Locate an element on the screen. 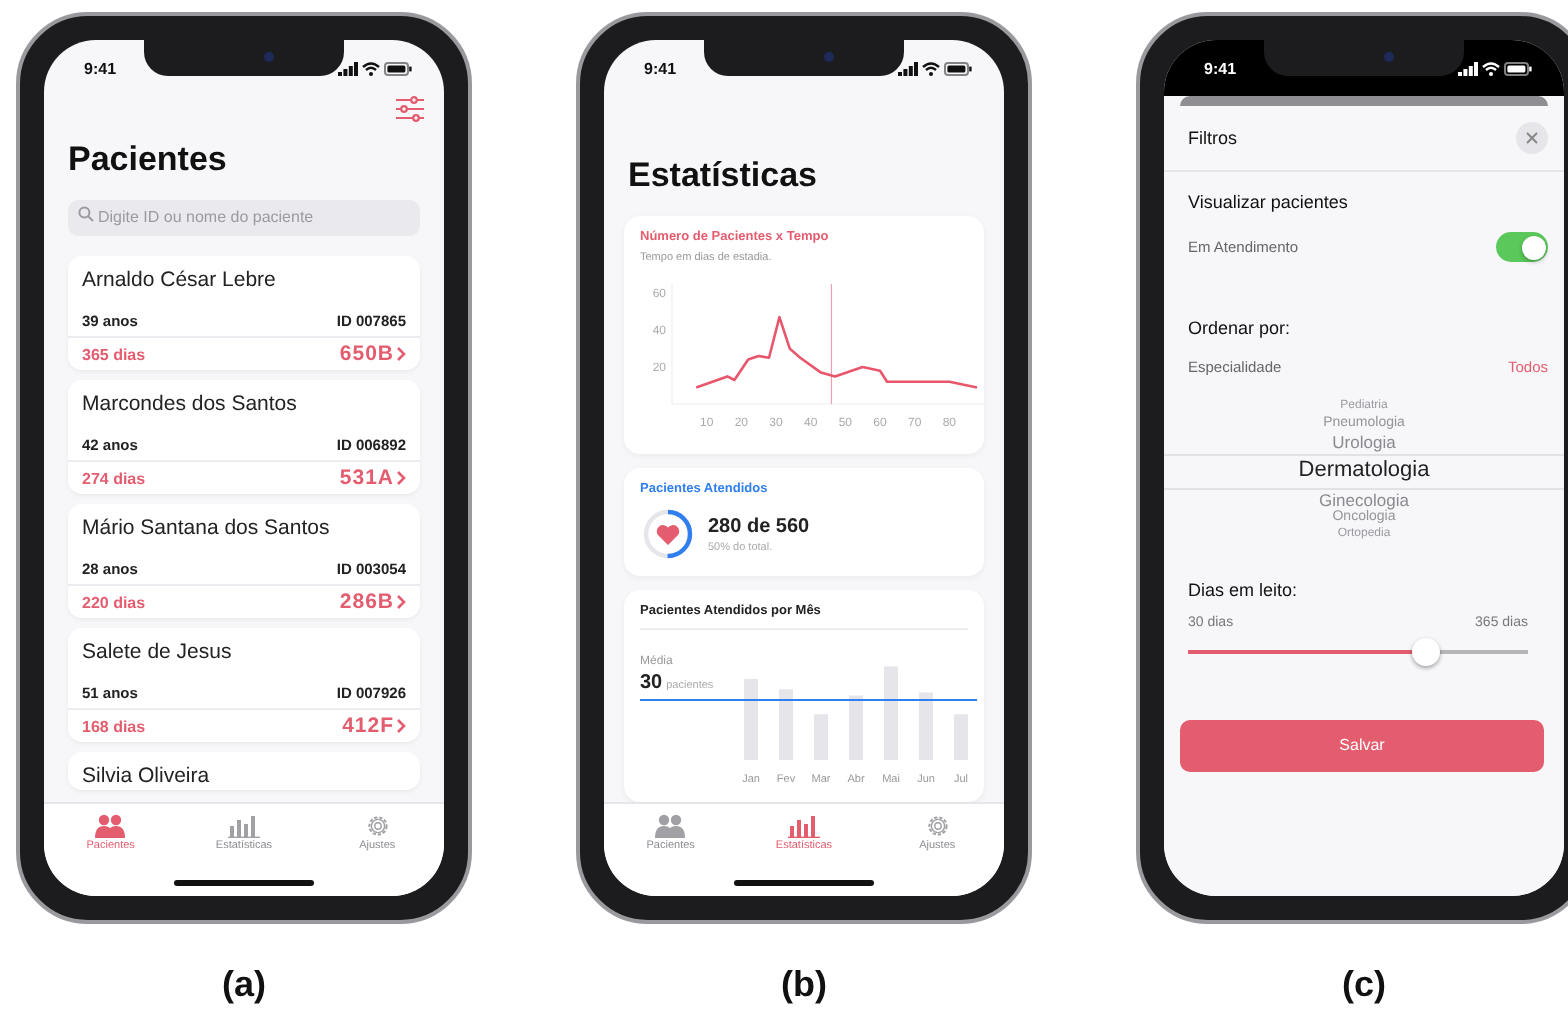 The image size is (1568, 1030). attended-count: 280 de 560 is located at coordinates (759, 526).